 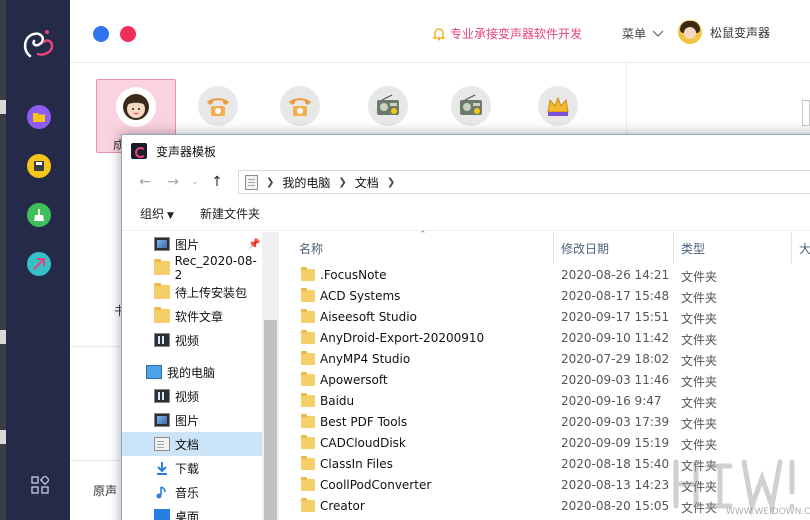 I want to click on nav-item-documents: 文档, so click(x=192, y=444).